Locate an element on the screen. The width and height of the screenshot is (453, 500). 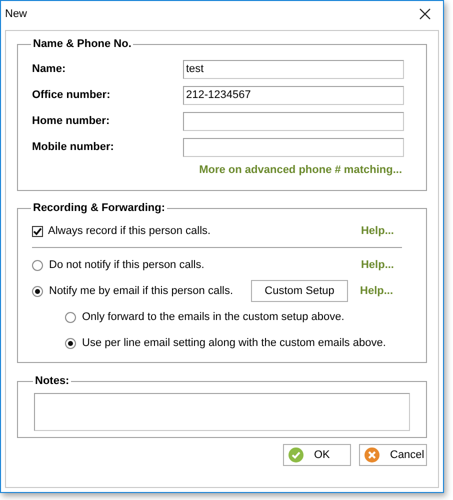
group-title: Notes: is located at coordinates (52, 381).